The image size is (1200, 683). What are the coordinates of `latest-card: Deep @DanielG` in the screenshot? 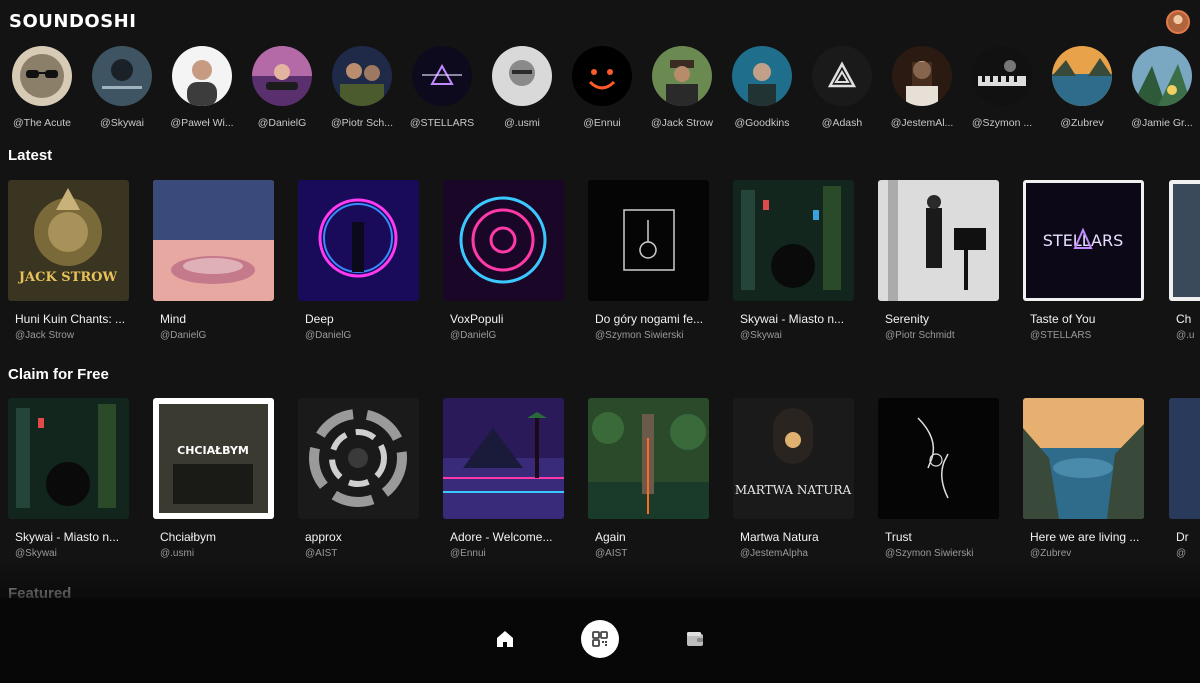 It's located at (359, 265).